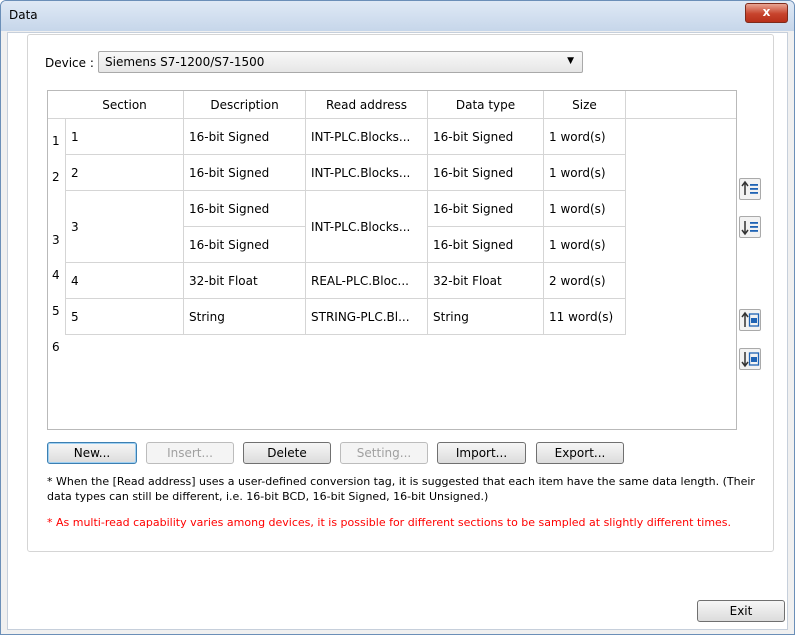  I want to click on delete-button: Delete, so click(287, 453).